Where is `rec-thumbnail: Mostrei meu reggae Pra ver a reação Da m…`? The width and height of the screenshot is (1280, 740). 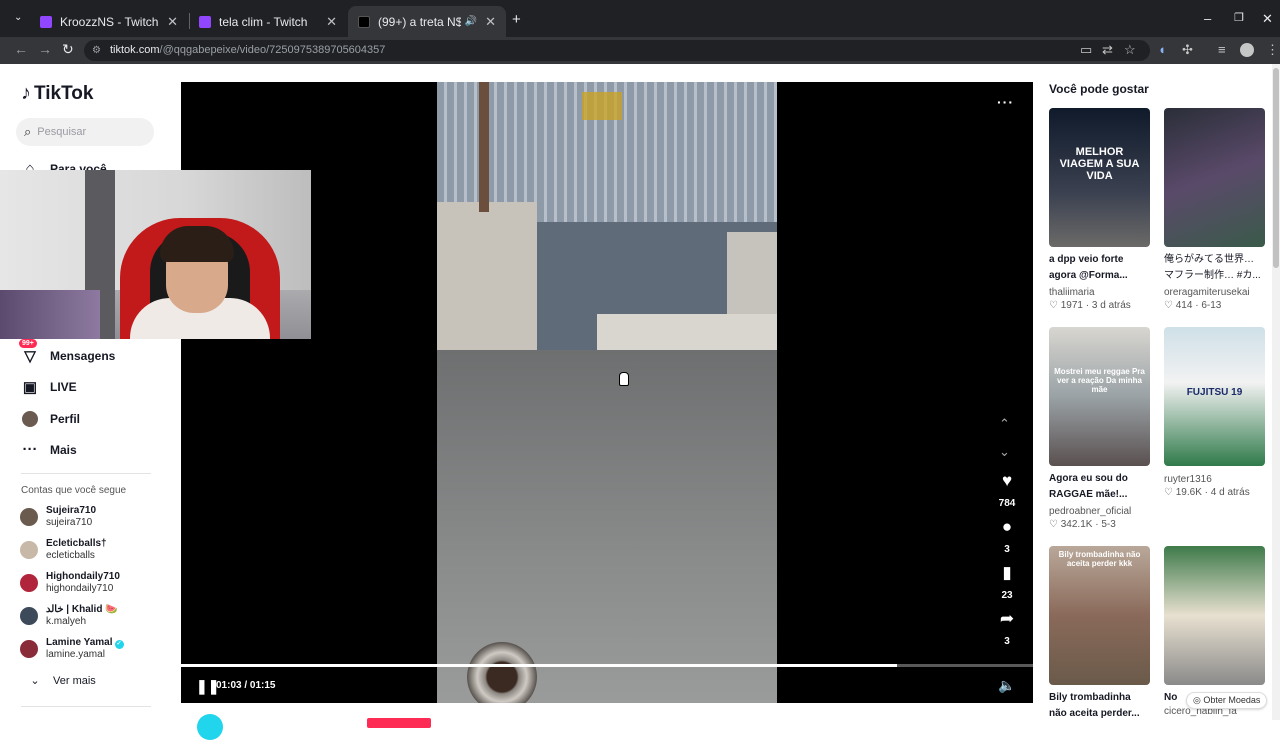 rec-thumbnail: Mostrei meu reggae Pra ver a reação Da m… is located at coordinates (1099, 396).